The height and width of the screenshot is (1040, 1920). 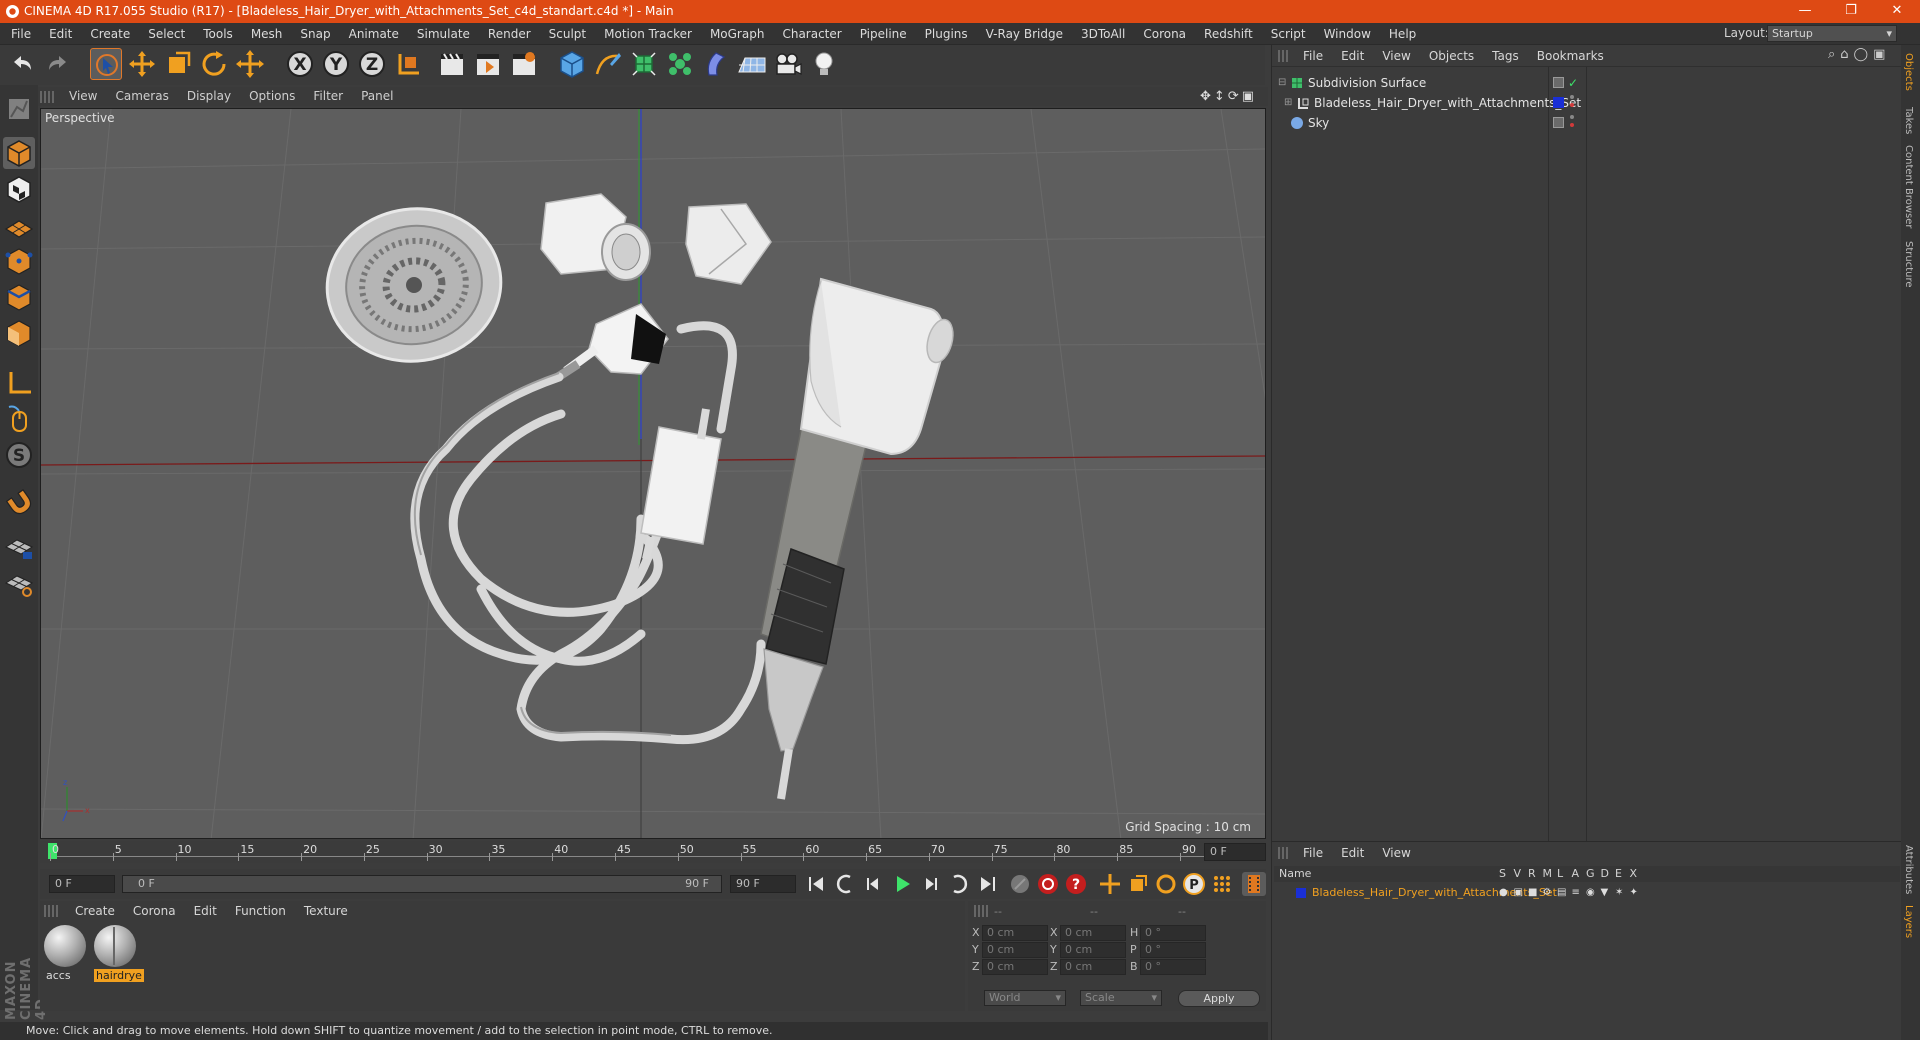 What do you see at coordinates (1908, 120) in the screenshot?
I see `tab-takes: Takes` at bounding box center [1908, 120].